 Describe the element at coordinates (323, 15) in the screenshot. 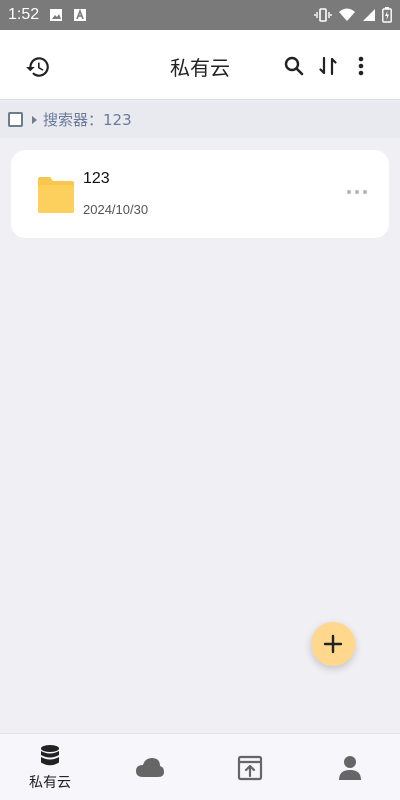

I see `vibrate-icon` at that location.